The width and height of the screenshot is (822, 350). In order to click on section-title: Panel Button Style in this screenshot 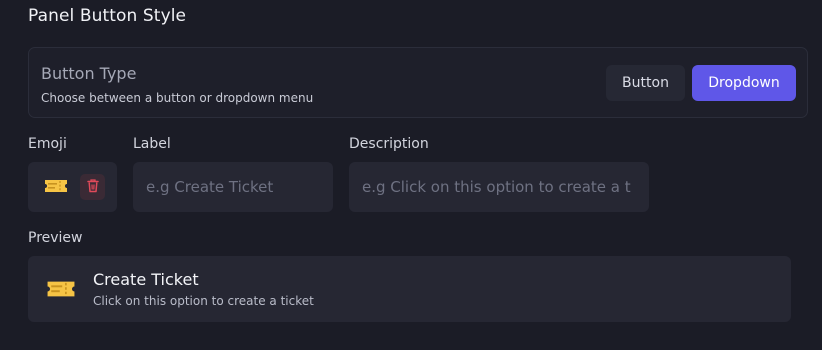, I will do `click(107, 16)`.